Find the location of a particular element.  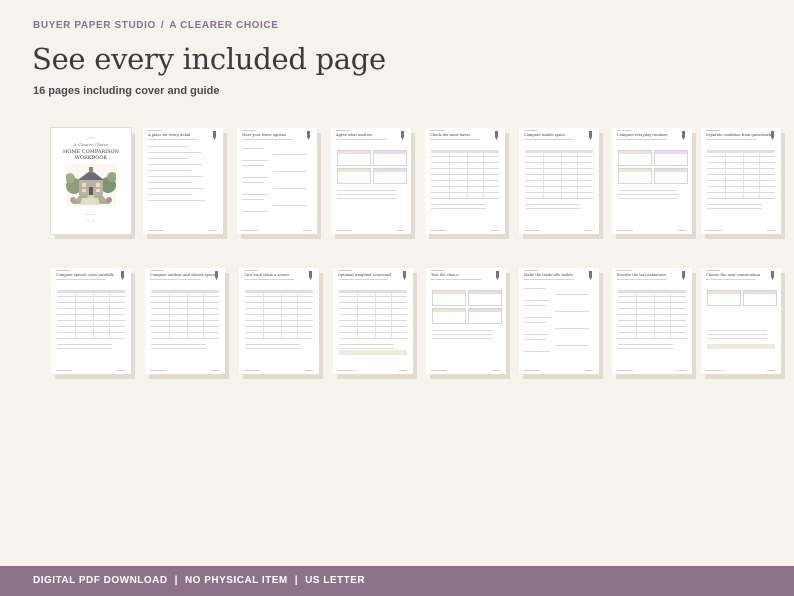

page-thumbnail-title: A place for every detail is located at coordinates (169, 135).